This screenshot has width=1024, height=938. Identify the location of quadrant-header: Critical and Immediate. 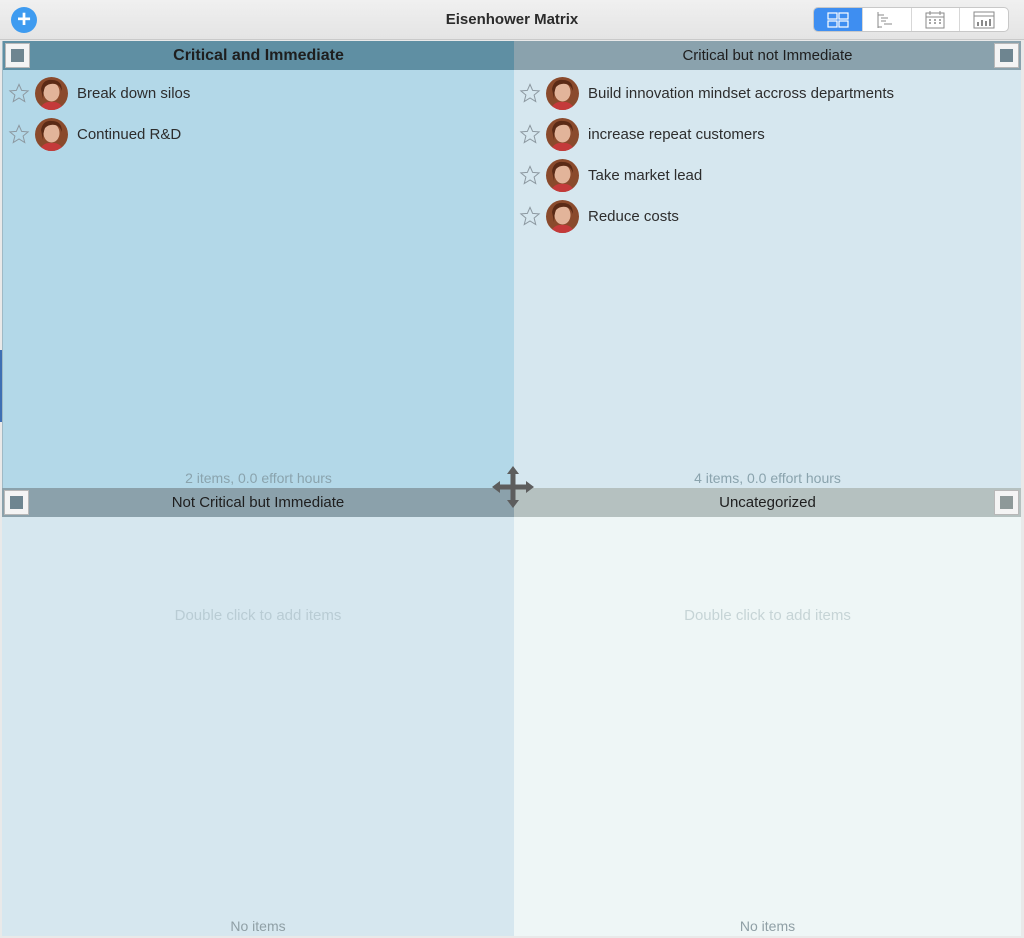
(258, 55).